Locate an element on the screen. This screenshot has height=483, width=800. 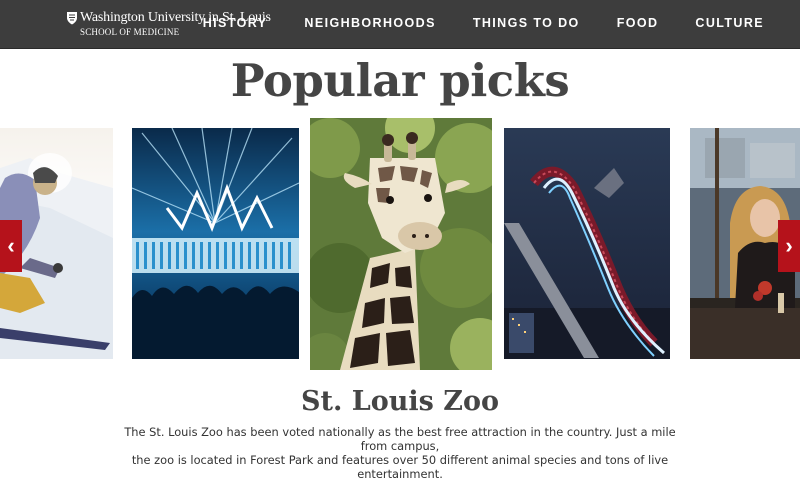
carousel-card-concert is located at coordinates (215, 243).